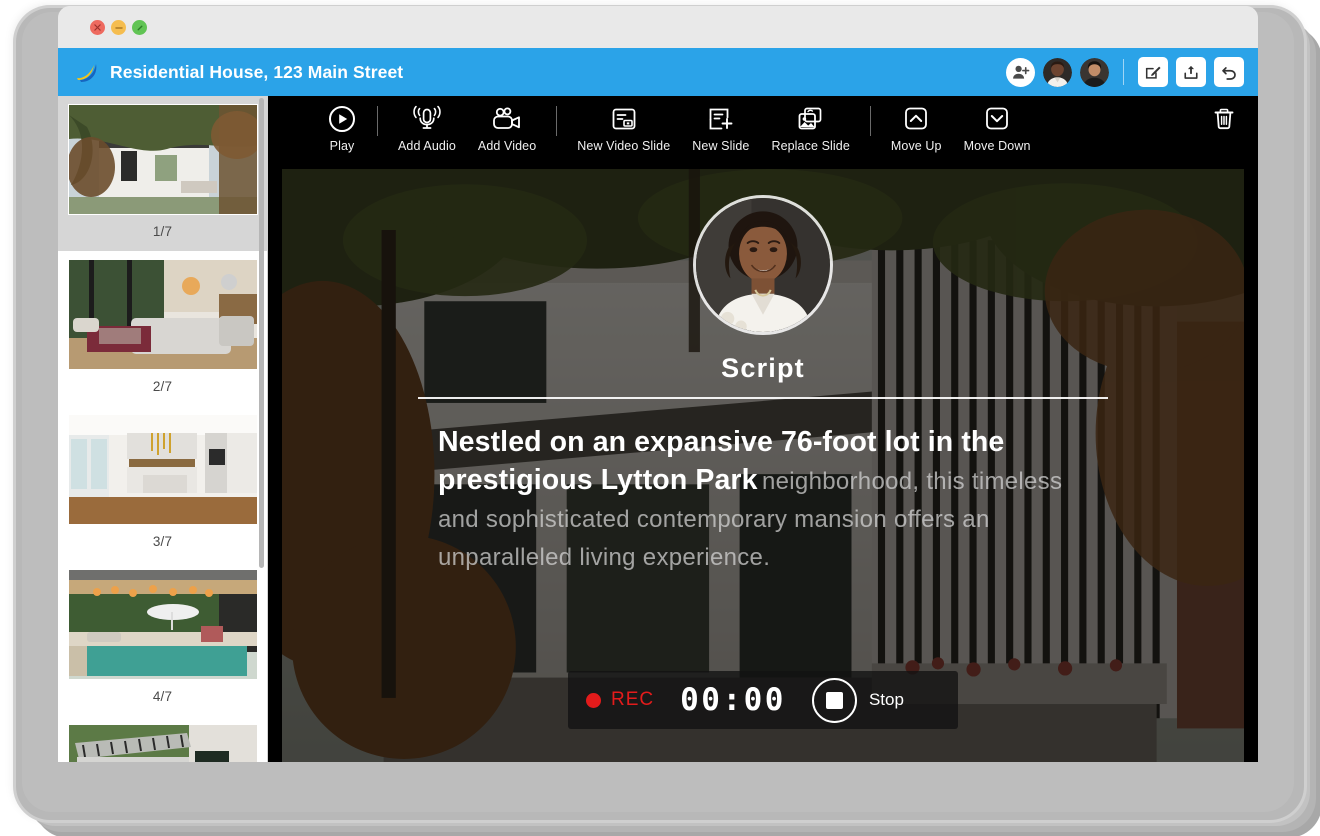 The image size is (1320, 836). I want to click on script-divider, so click(763, 398).